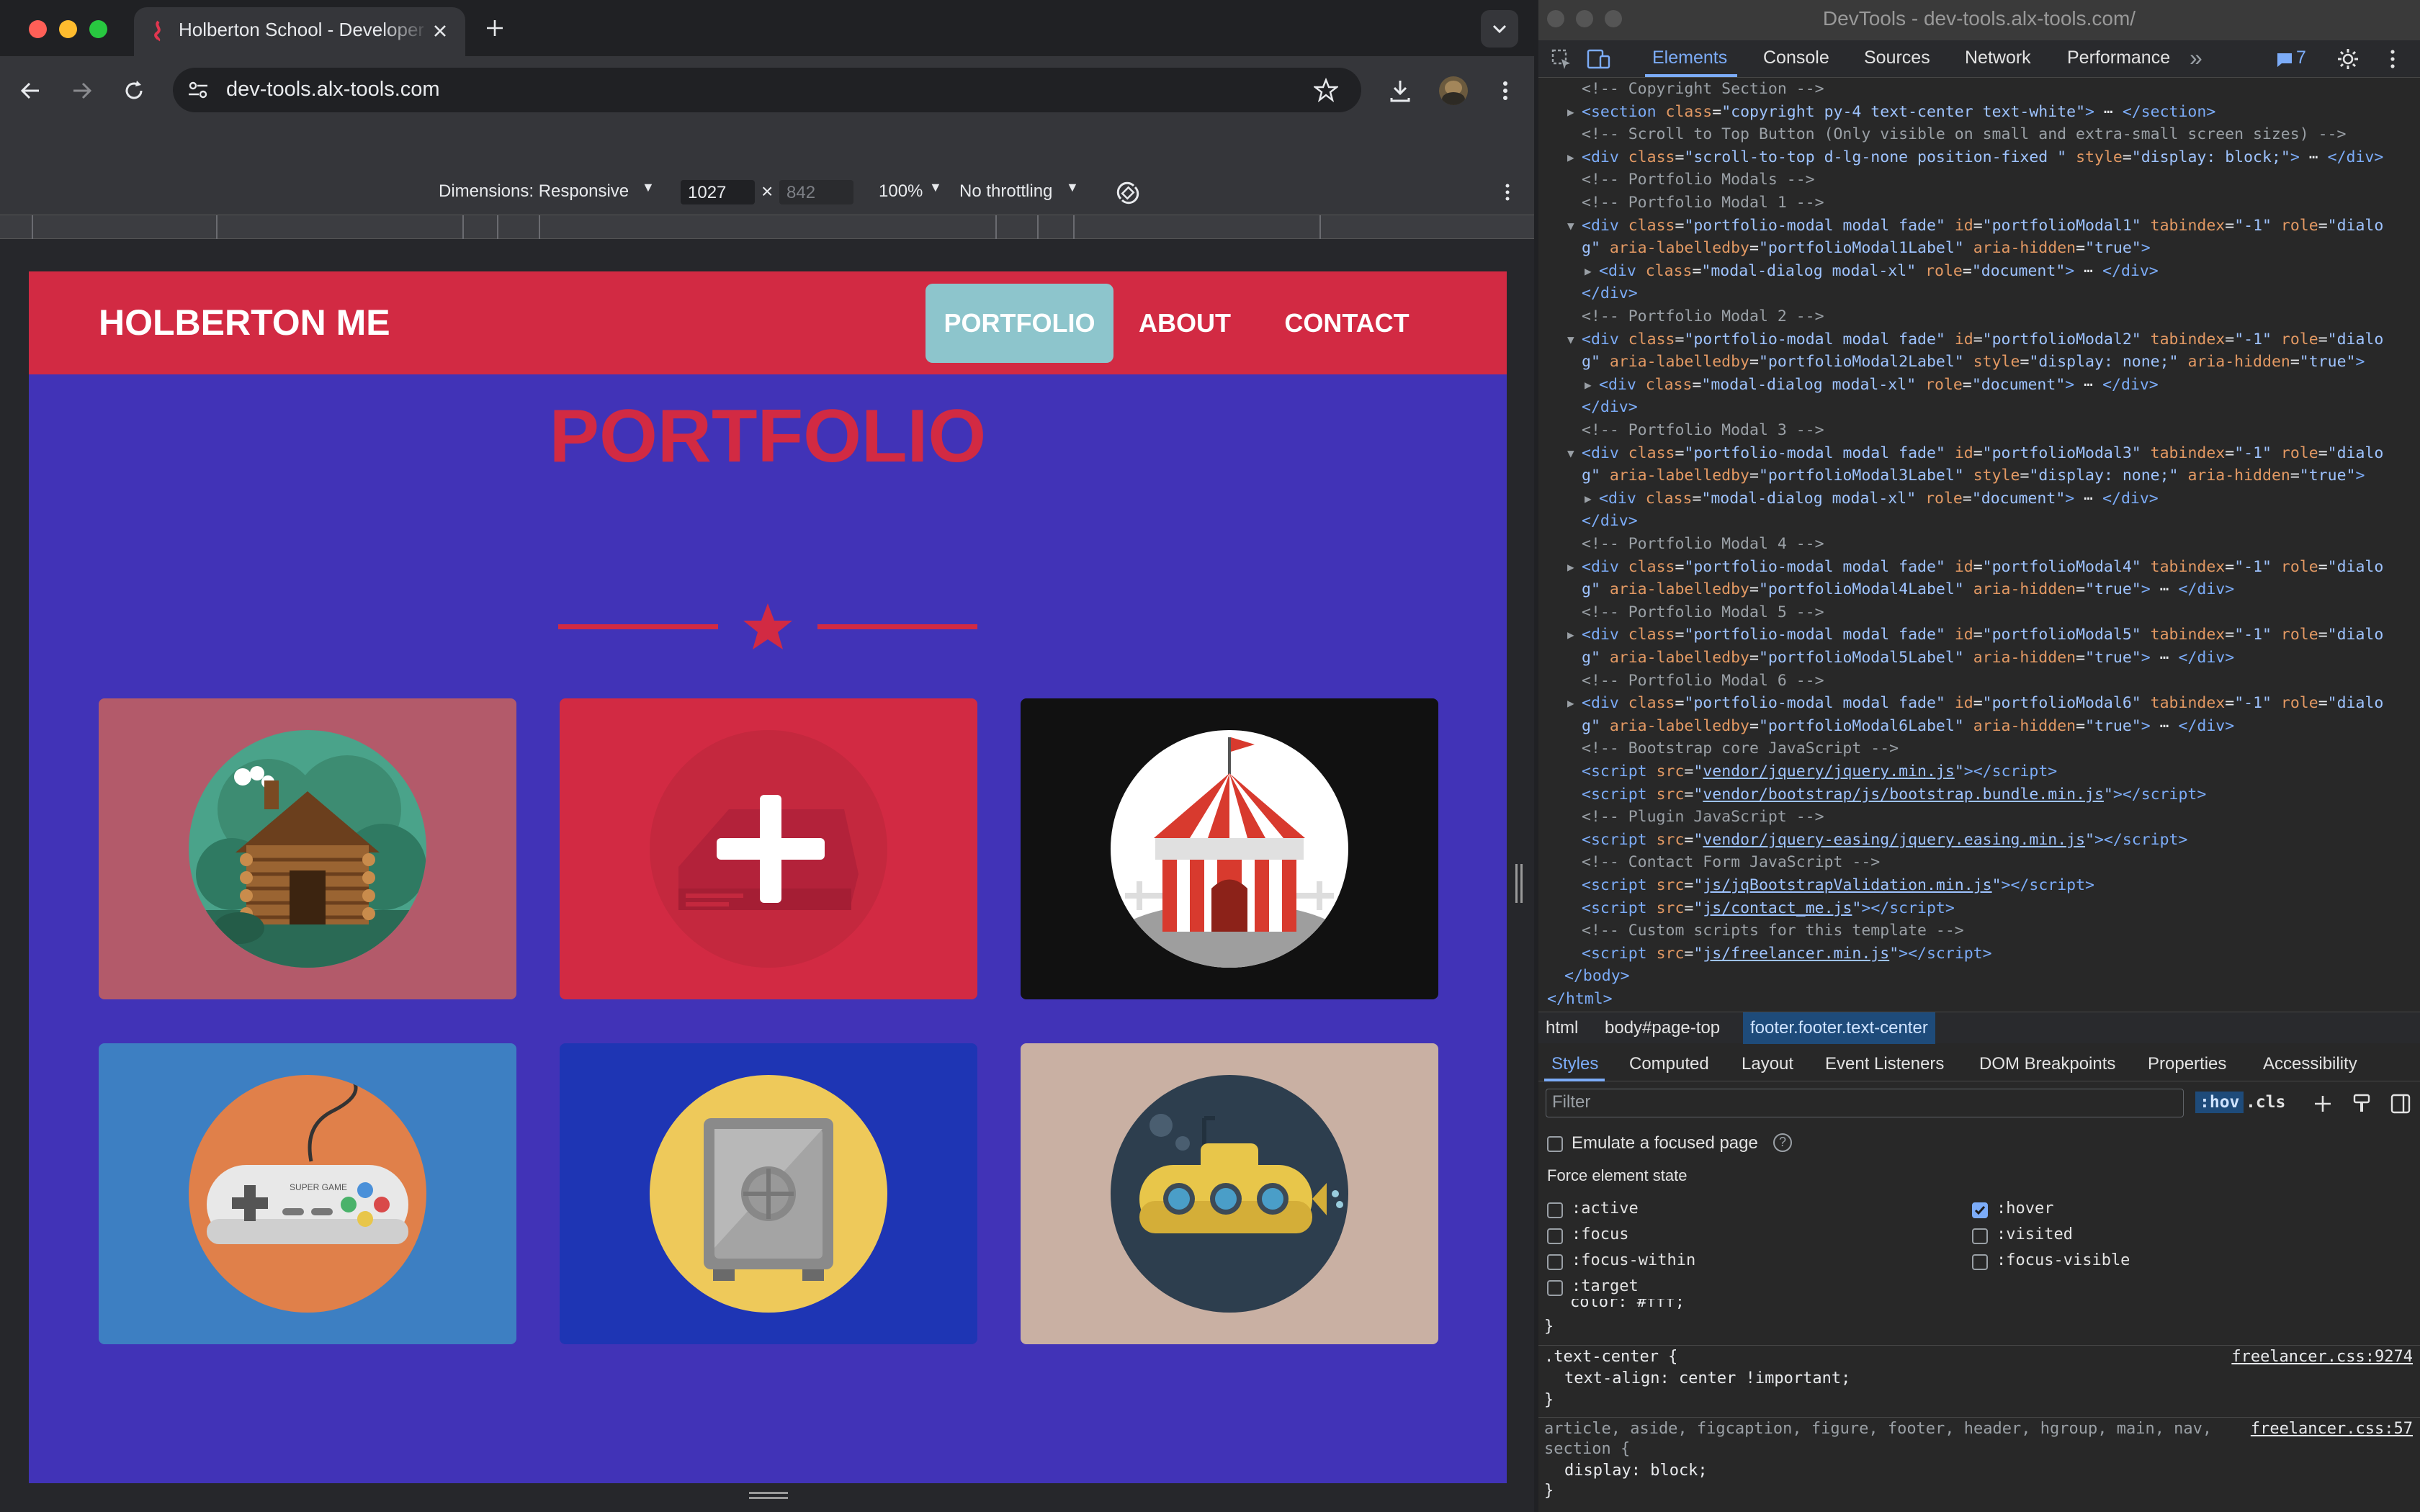 The image size is (2420, 1512). Describe the element at coordinates (1347, 323) in the screenshot. I see `nav-contact: CONTACT` at that location.